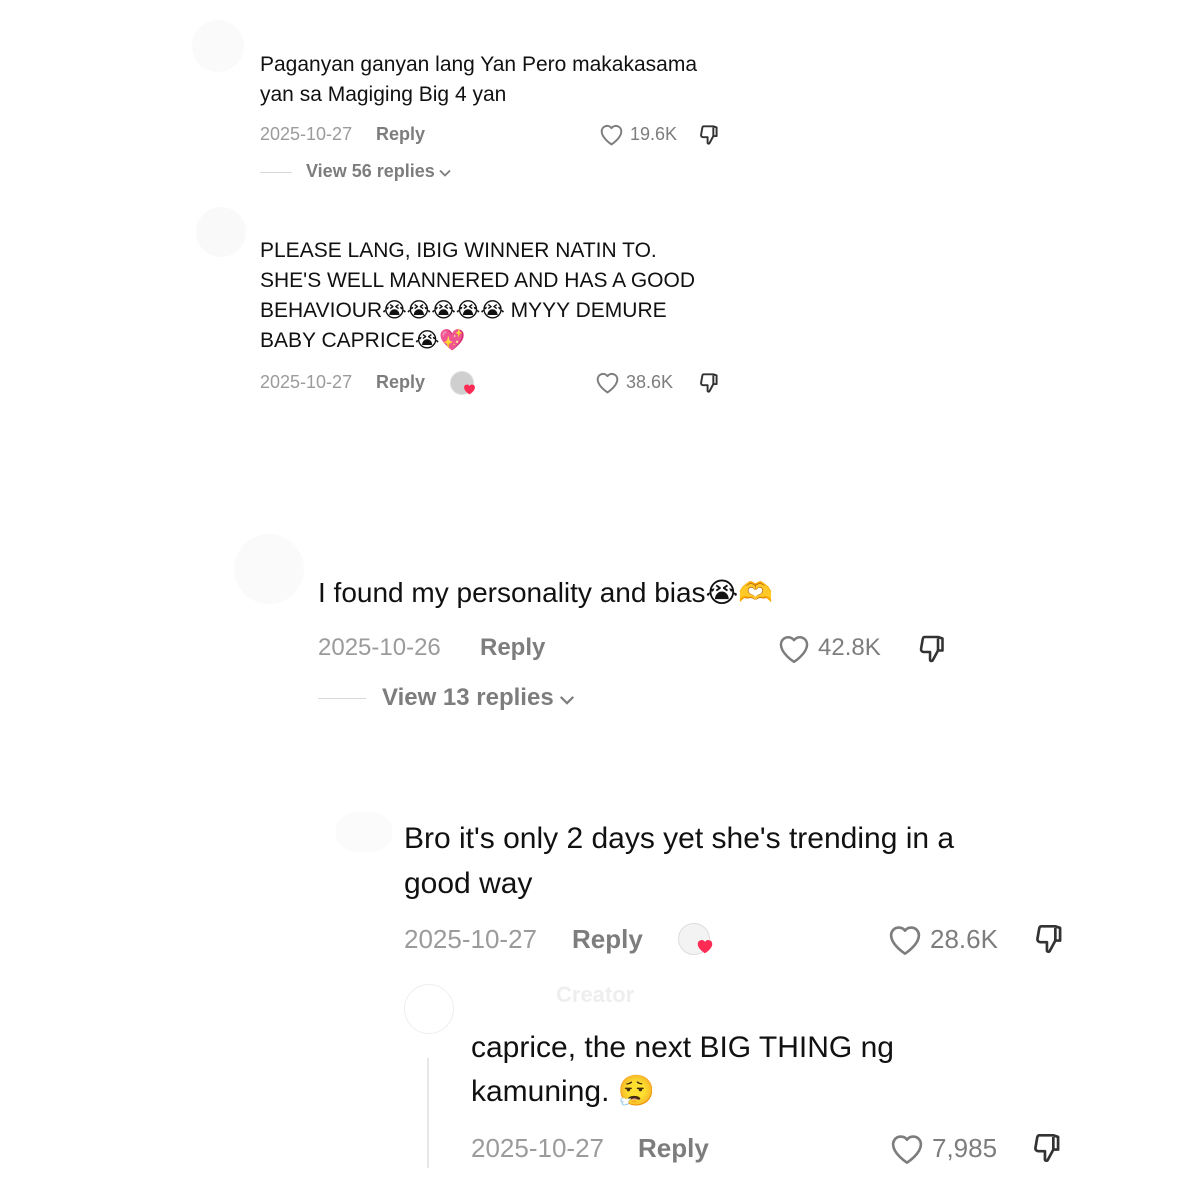 This screenshot has width=1200, height=1200. What do you see at coordinates (849, 647) in the screenshot?
I see `like-count: 42.8K` at bounding box center [849, 647].